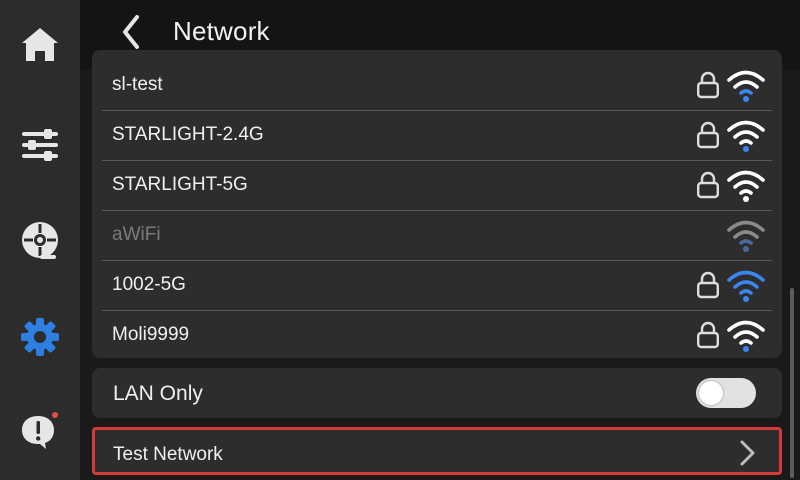 The width and height of the screenshot is (800, 480). I want to click on sidebar-item-settings, so click(40, 337).